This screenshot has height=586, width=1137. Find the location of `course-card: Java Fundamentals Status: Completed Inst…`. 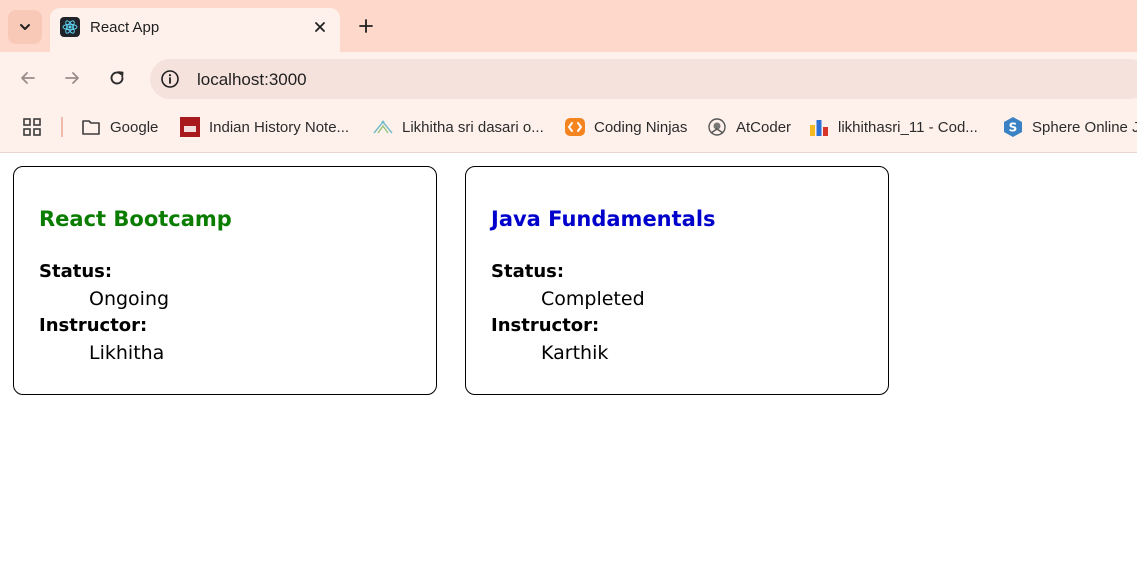

course-card: Java Fundamentals Status: Completed Inst… is located at coordinates (677, 280).